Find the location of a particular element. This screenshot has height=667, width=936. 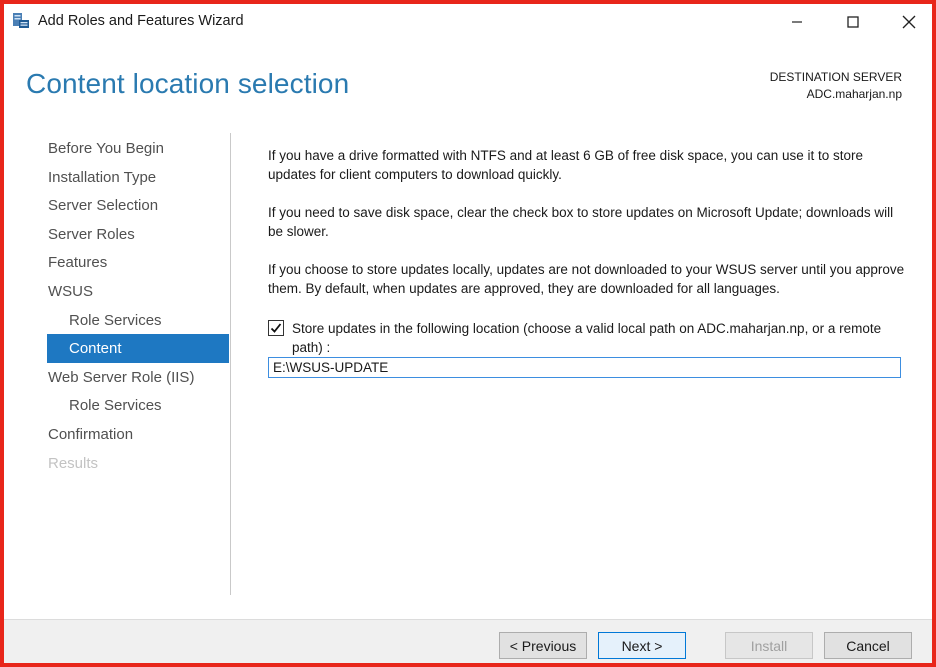

page-title: Content location selection is located at coordinates (188, 83).